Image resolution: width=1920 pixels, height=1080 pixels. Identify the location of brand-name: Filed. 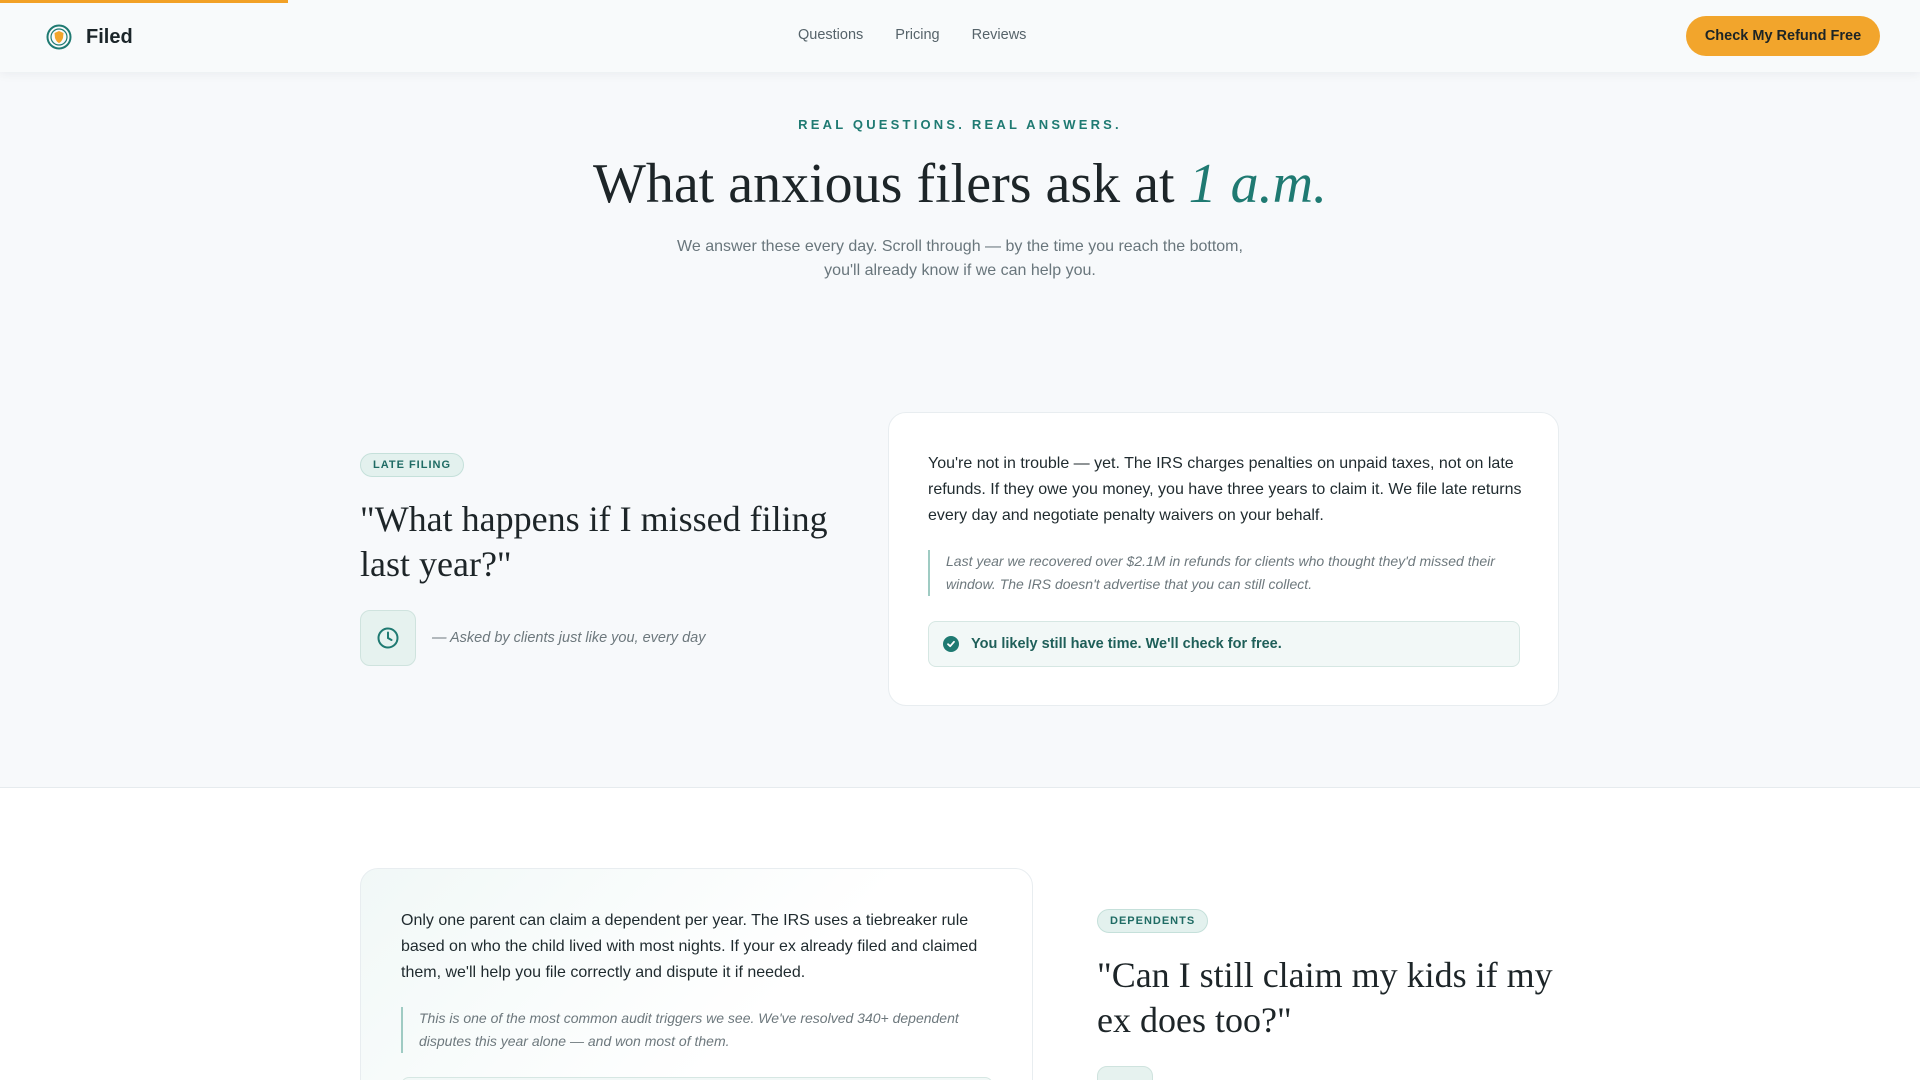
(109, 36).